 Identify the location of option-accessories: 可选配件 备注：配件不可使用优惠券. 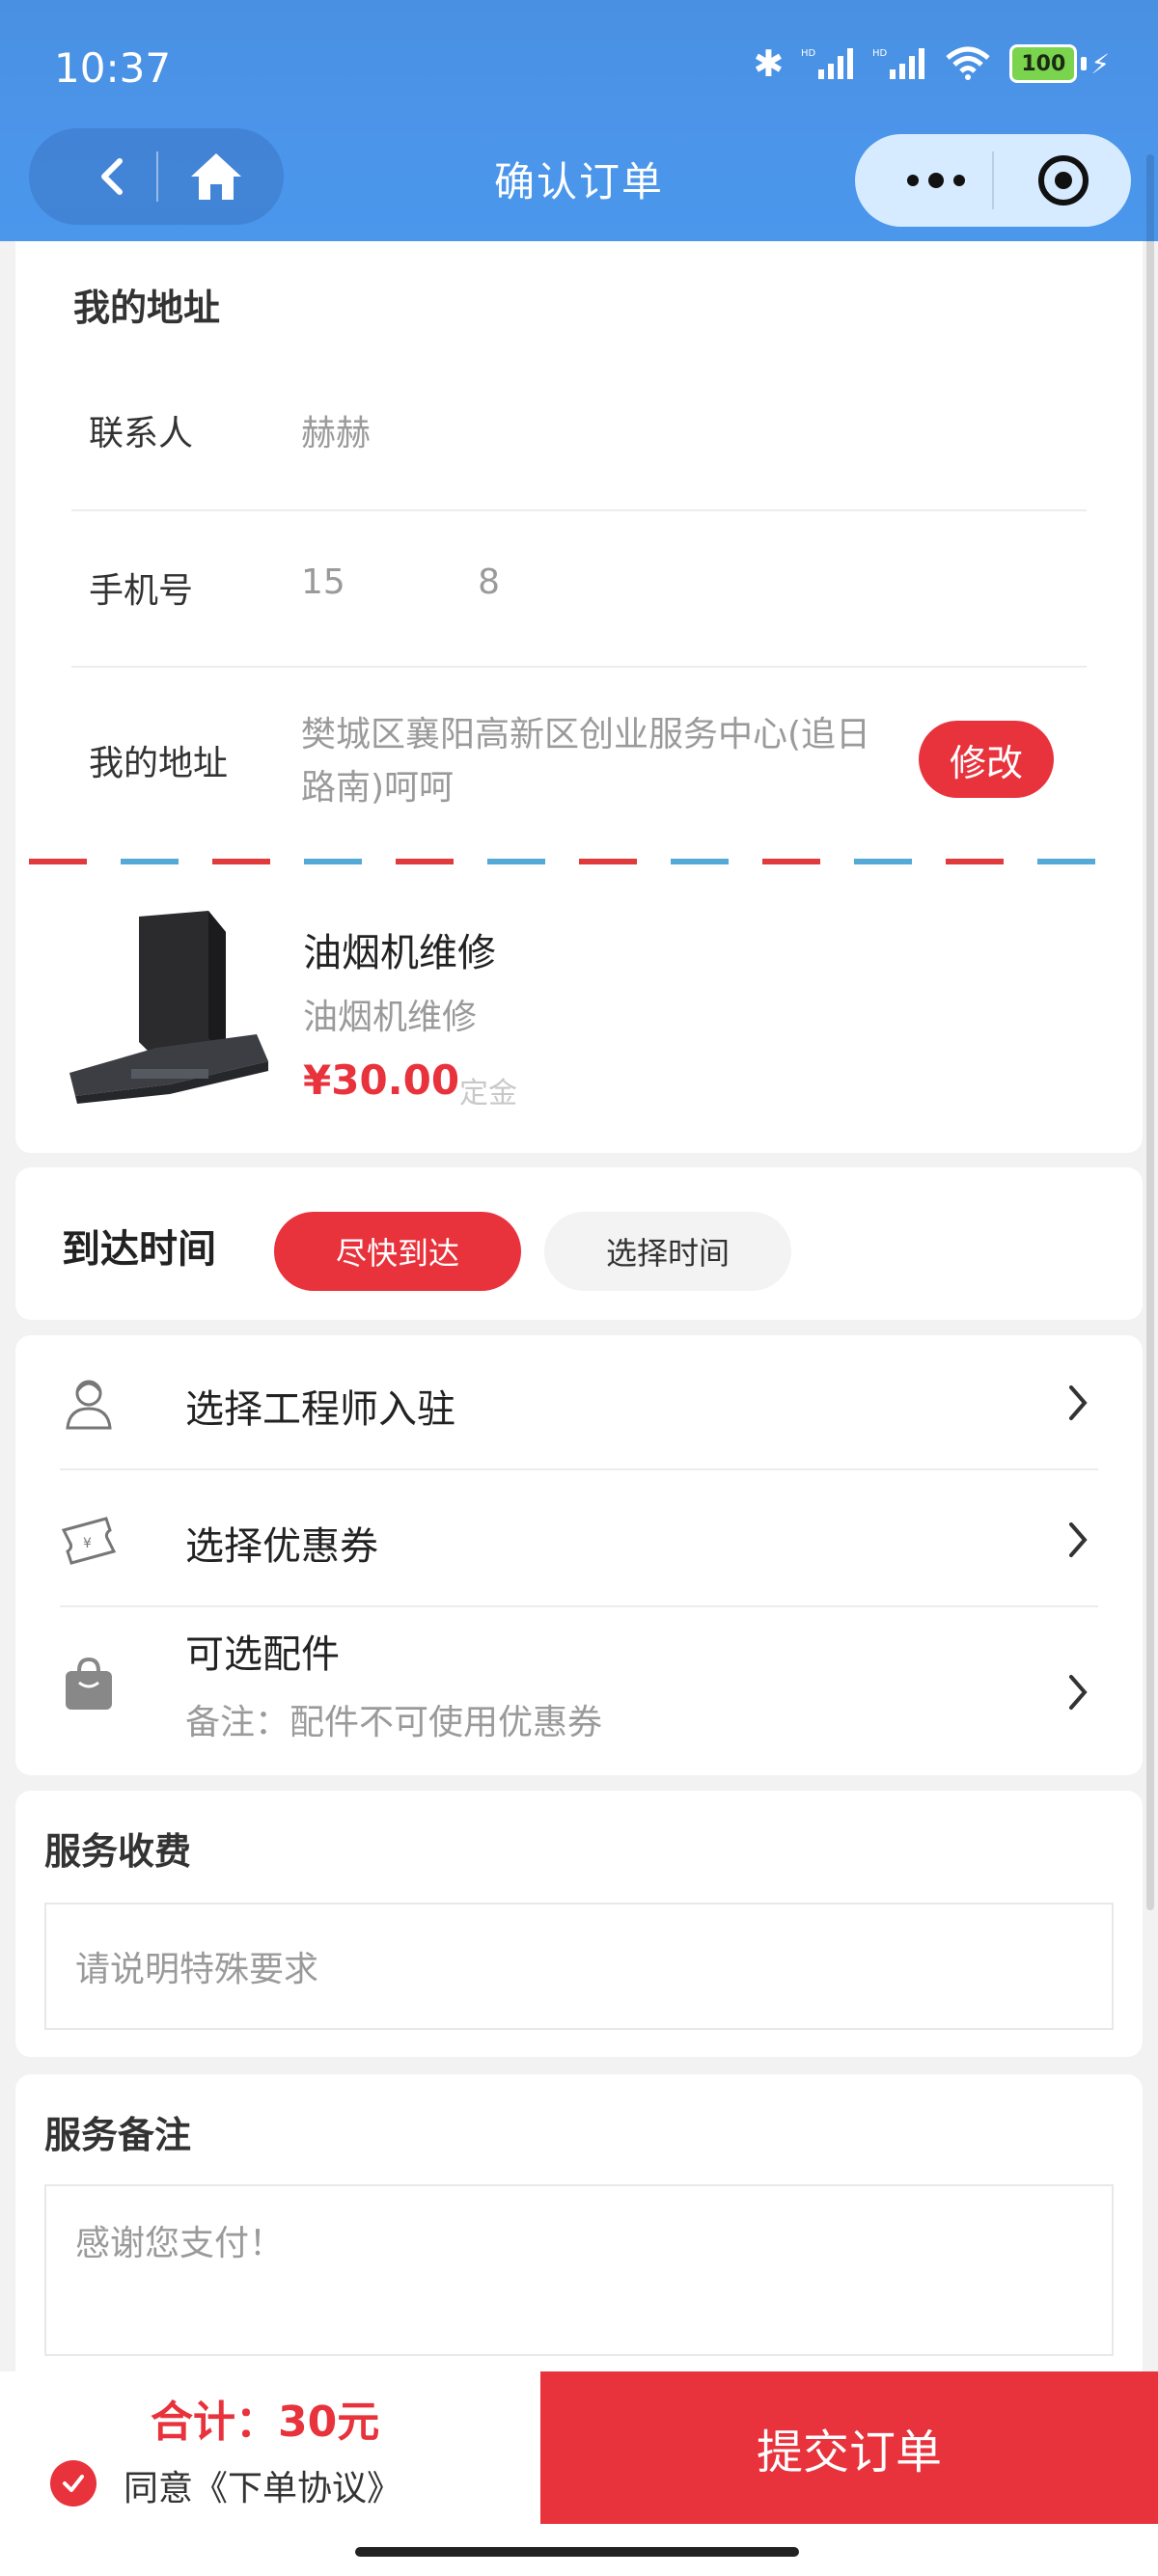
(579, 1692).